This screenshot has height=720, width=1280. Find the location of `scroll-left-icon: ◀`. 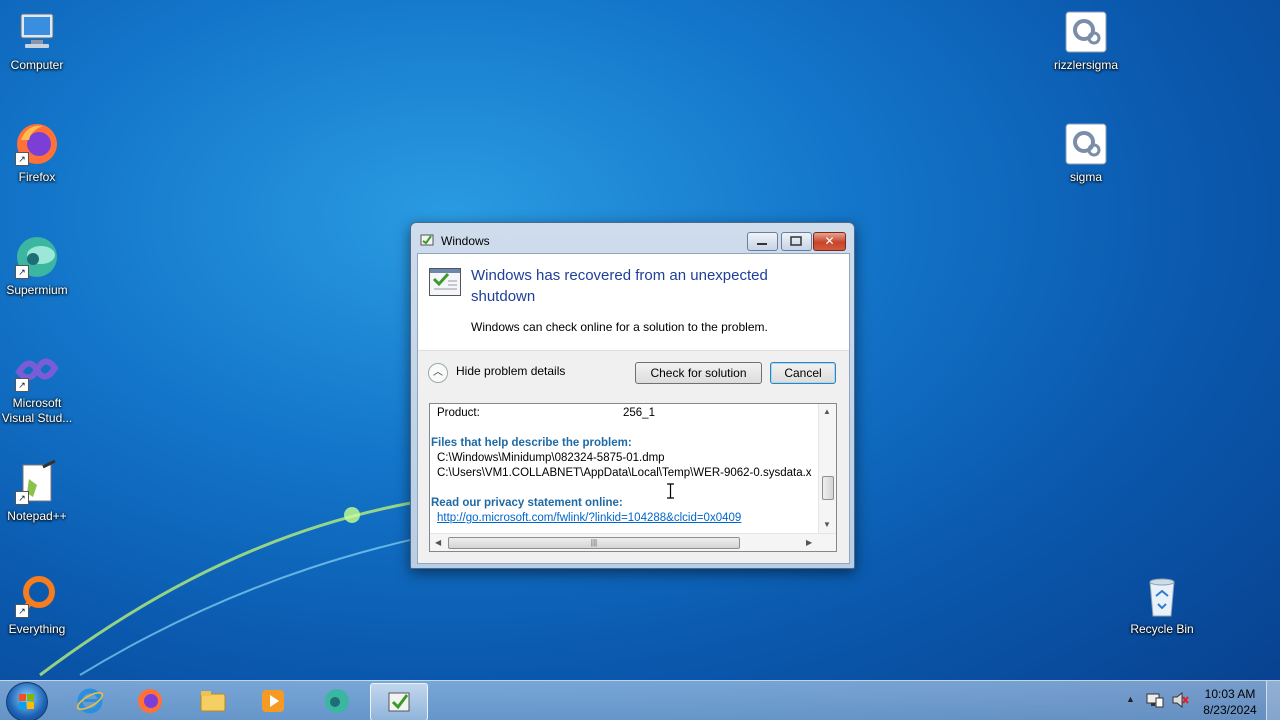

scroll-left-icon: ◀ is located at coordinates (438, 542).